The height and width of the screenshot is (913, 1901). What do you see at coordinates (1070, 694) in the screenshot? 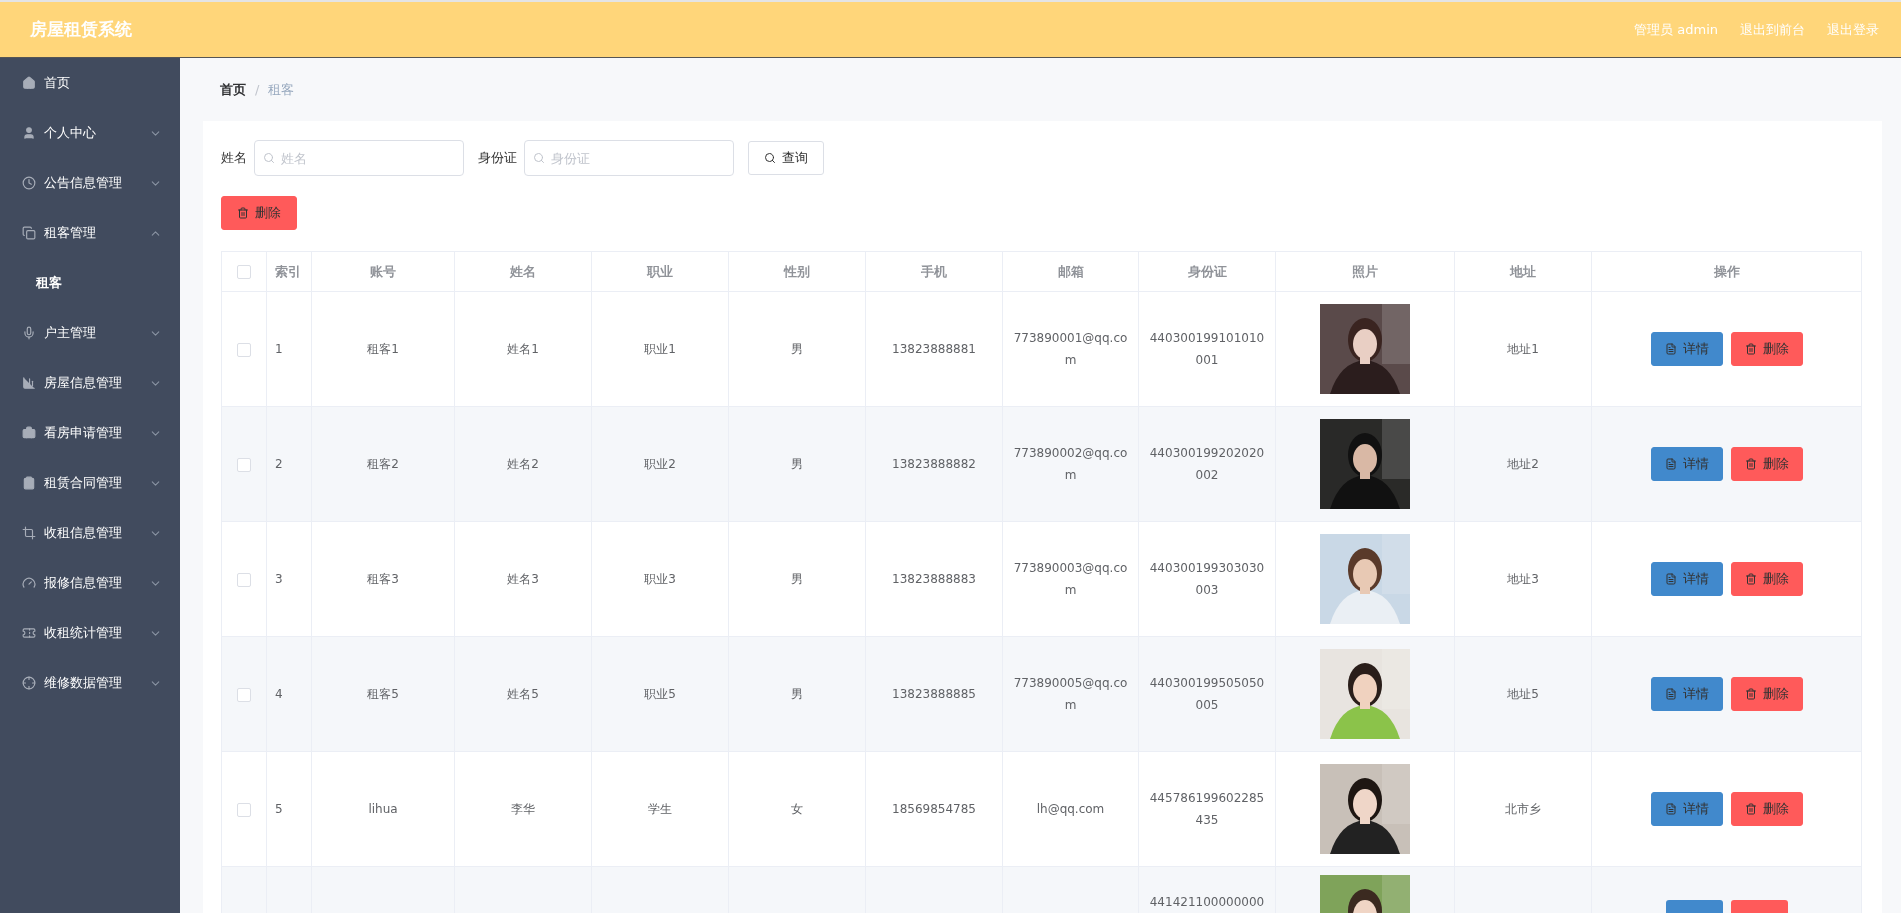
I see `table-cell: 773890005@qq.com` at bounding box center [1070, 694].